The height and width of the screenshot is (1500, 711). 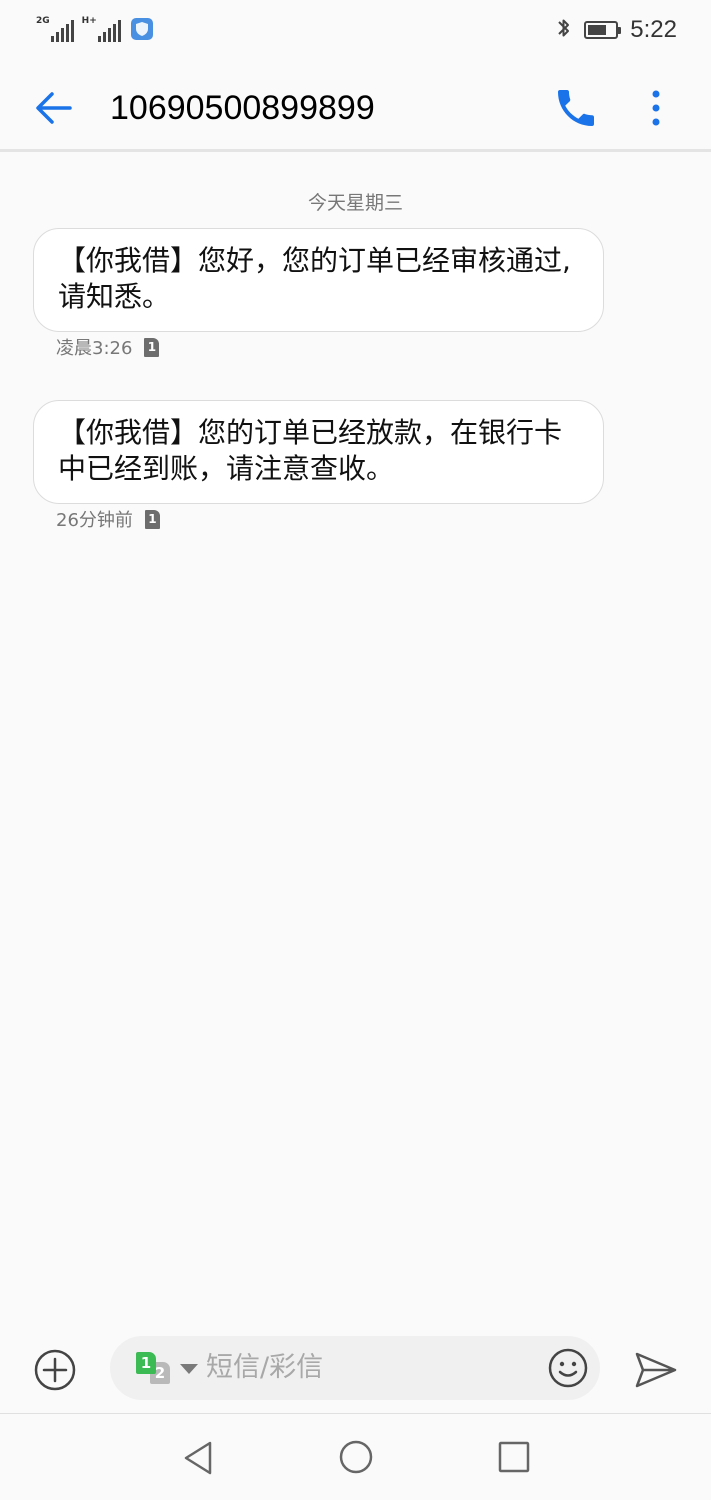 I want to click on caret-down-icon, so click(x=189, y=1369).